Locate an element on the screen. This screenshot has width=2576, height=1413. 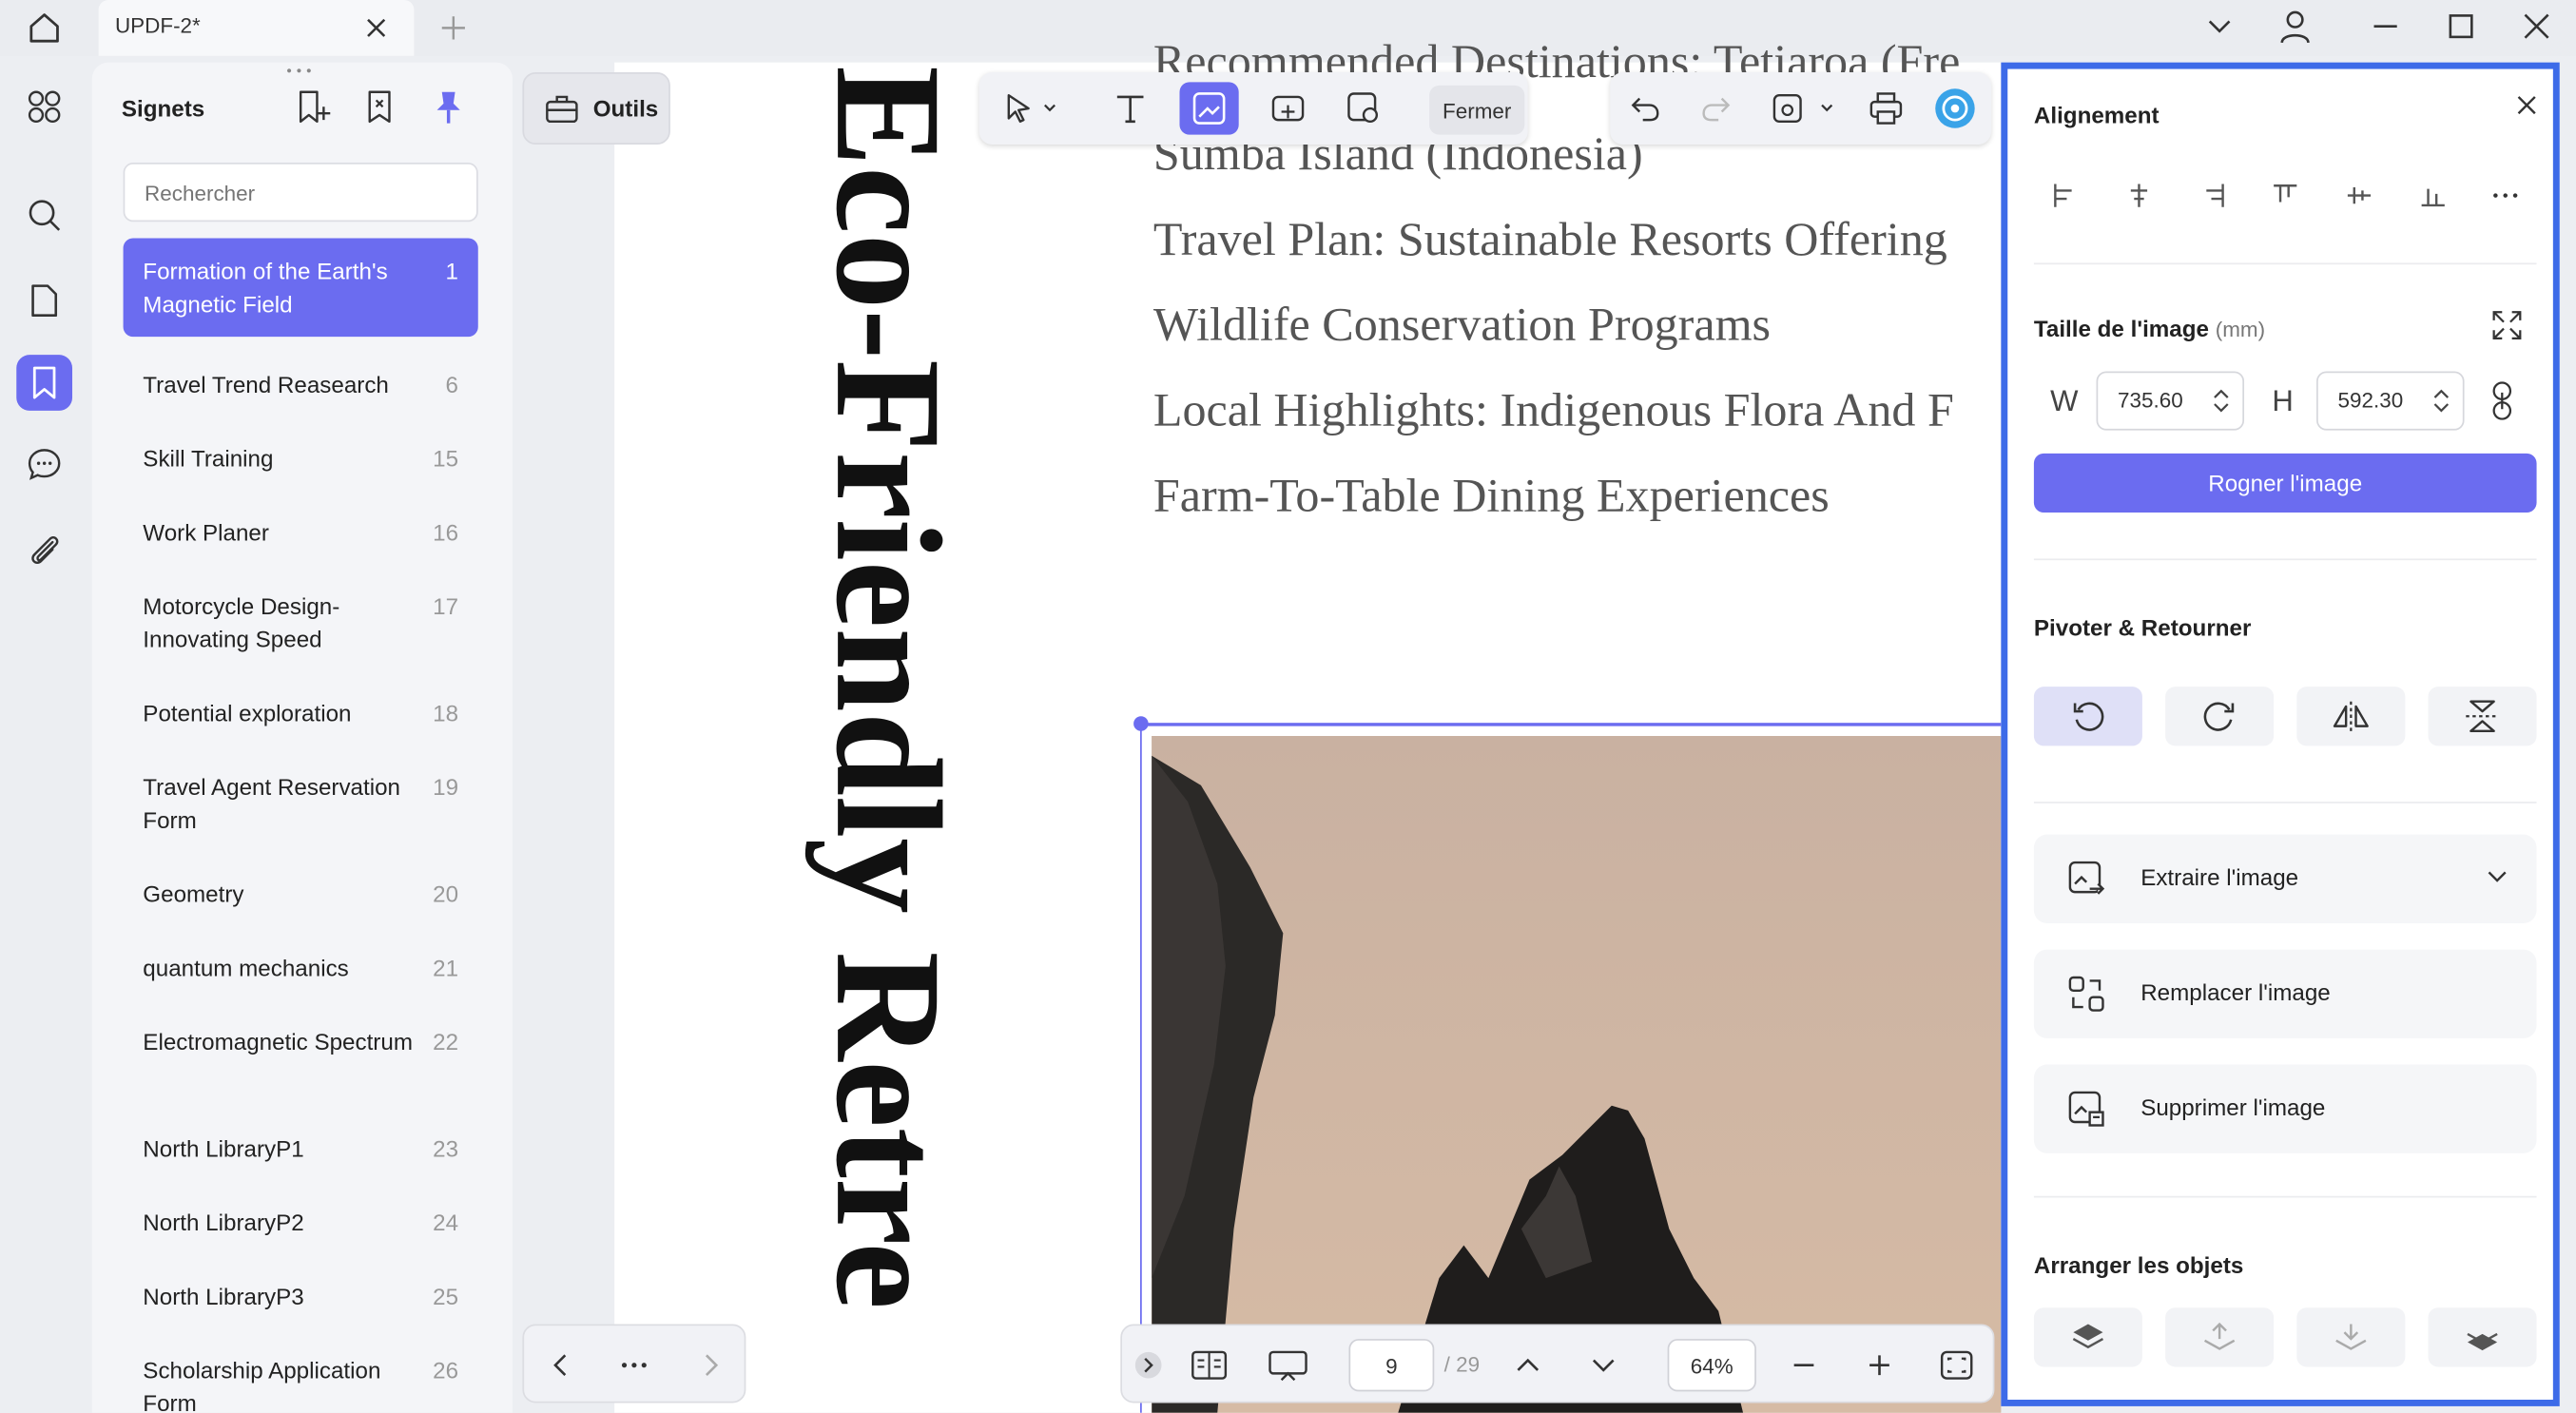
add-bookmark-icon is located at coordinates (312, 107).